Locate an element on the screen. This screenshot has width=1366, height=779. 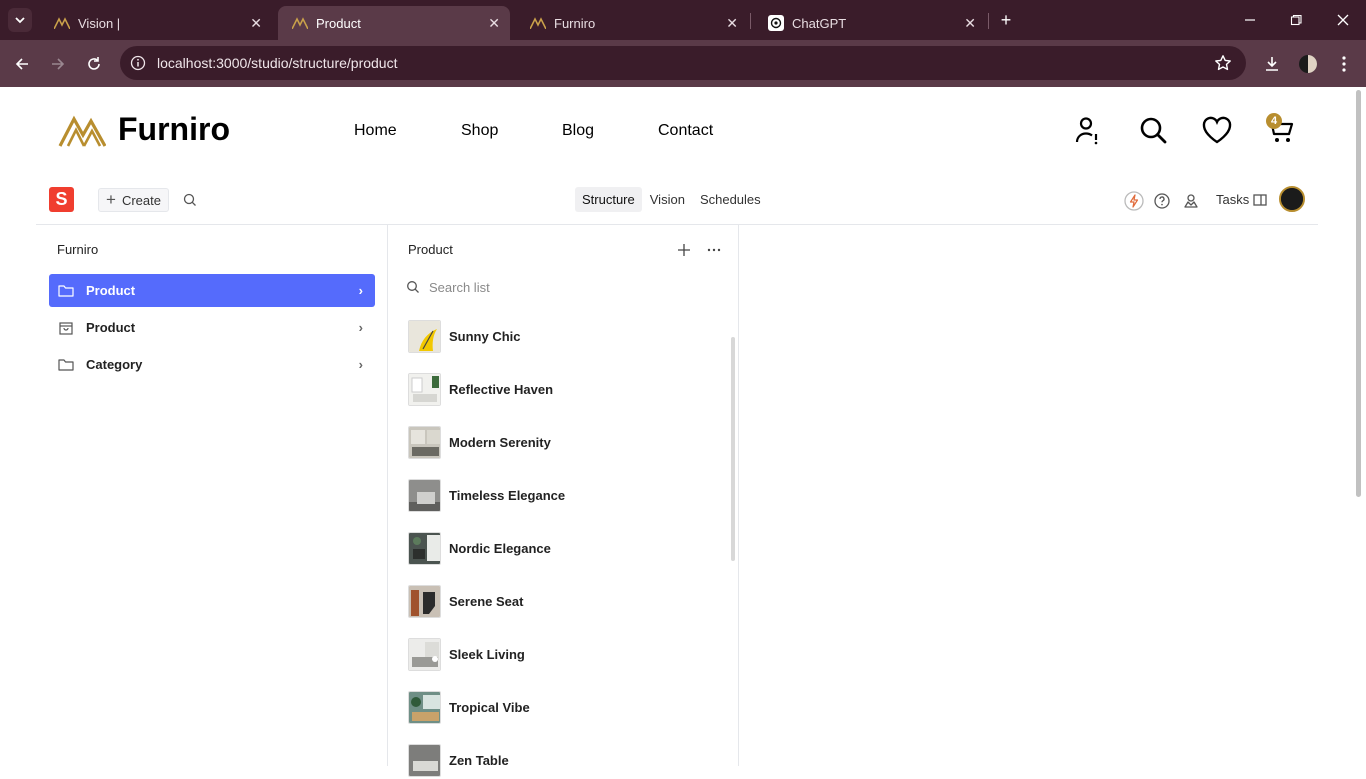
pane-item-product-document: Product › is located at coordinates (212, 327).